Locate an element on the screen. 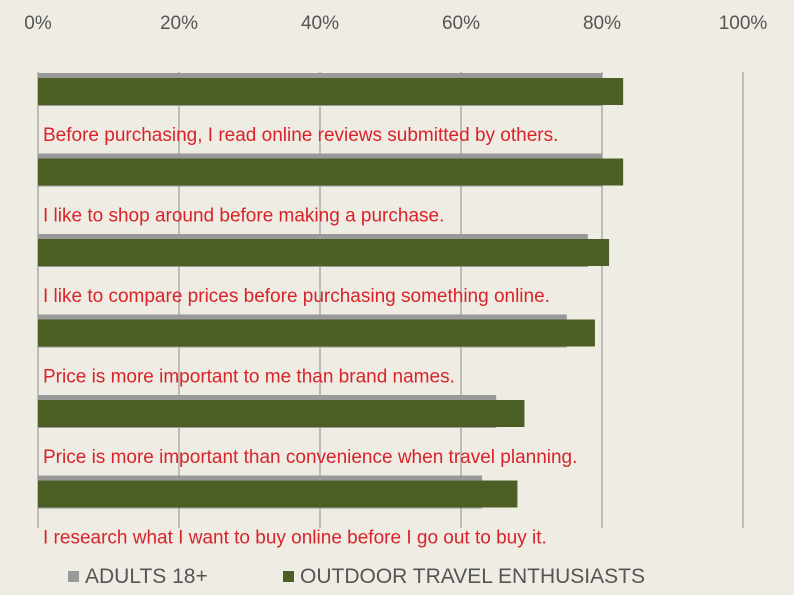 Image resolution: width=794 pixels, height=595 pixels. x-tick-label: 0% is located at coordinates (38, 23).